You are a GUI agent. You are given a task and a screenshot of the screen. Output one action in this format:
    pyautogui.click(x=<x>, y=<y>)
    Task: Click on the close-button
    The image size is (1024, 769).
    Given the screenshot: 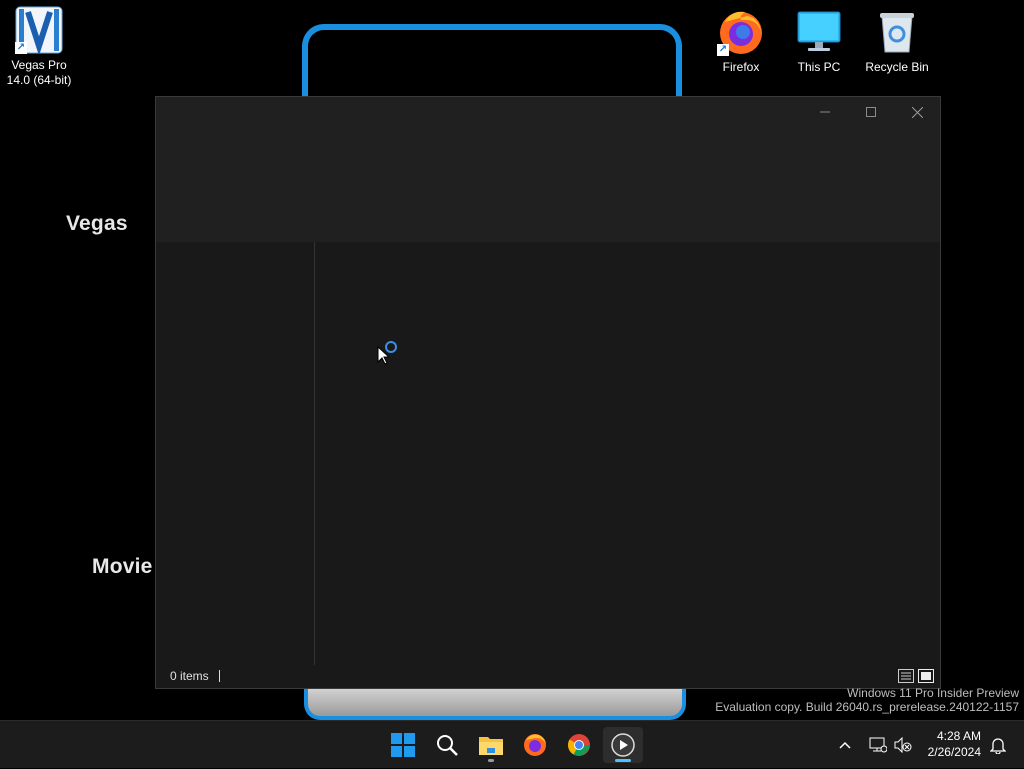 What is the action you would take?
    pyautogui.click(x=917, y=112)
    